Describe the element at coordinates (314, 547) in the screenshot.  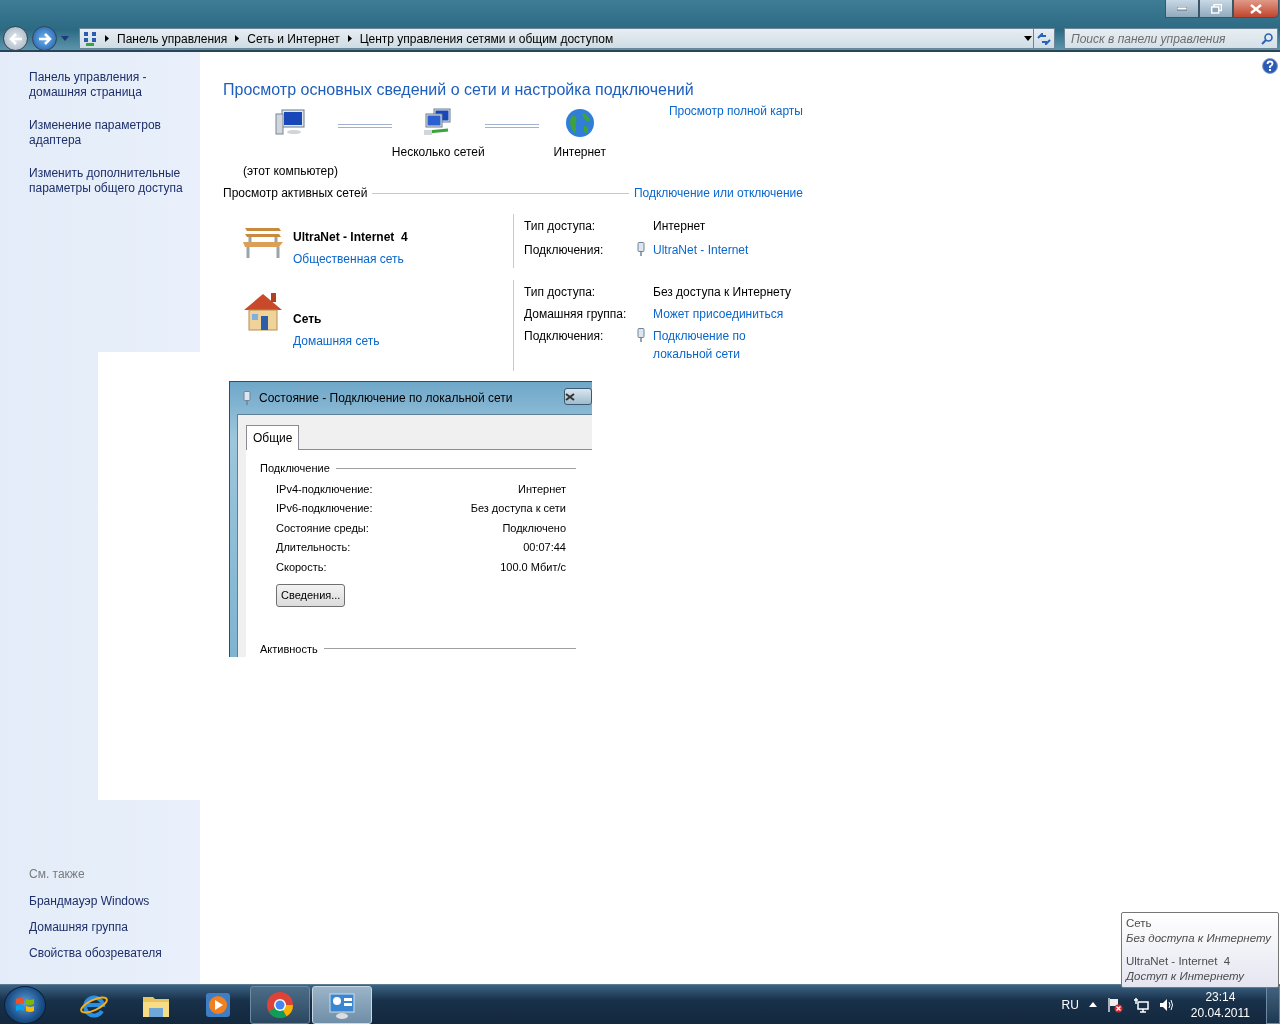
I see `field-label: Длительность:` at that location.